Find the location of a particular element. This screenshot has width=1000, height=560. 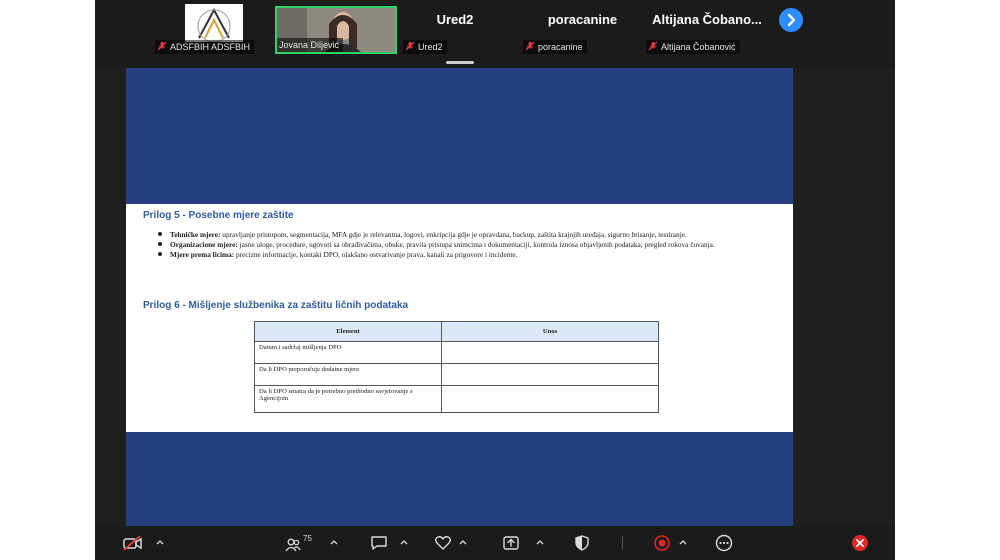

start-video-button is located at coordinates (133, 543).